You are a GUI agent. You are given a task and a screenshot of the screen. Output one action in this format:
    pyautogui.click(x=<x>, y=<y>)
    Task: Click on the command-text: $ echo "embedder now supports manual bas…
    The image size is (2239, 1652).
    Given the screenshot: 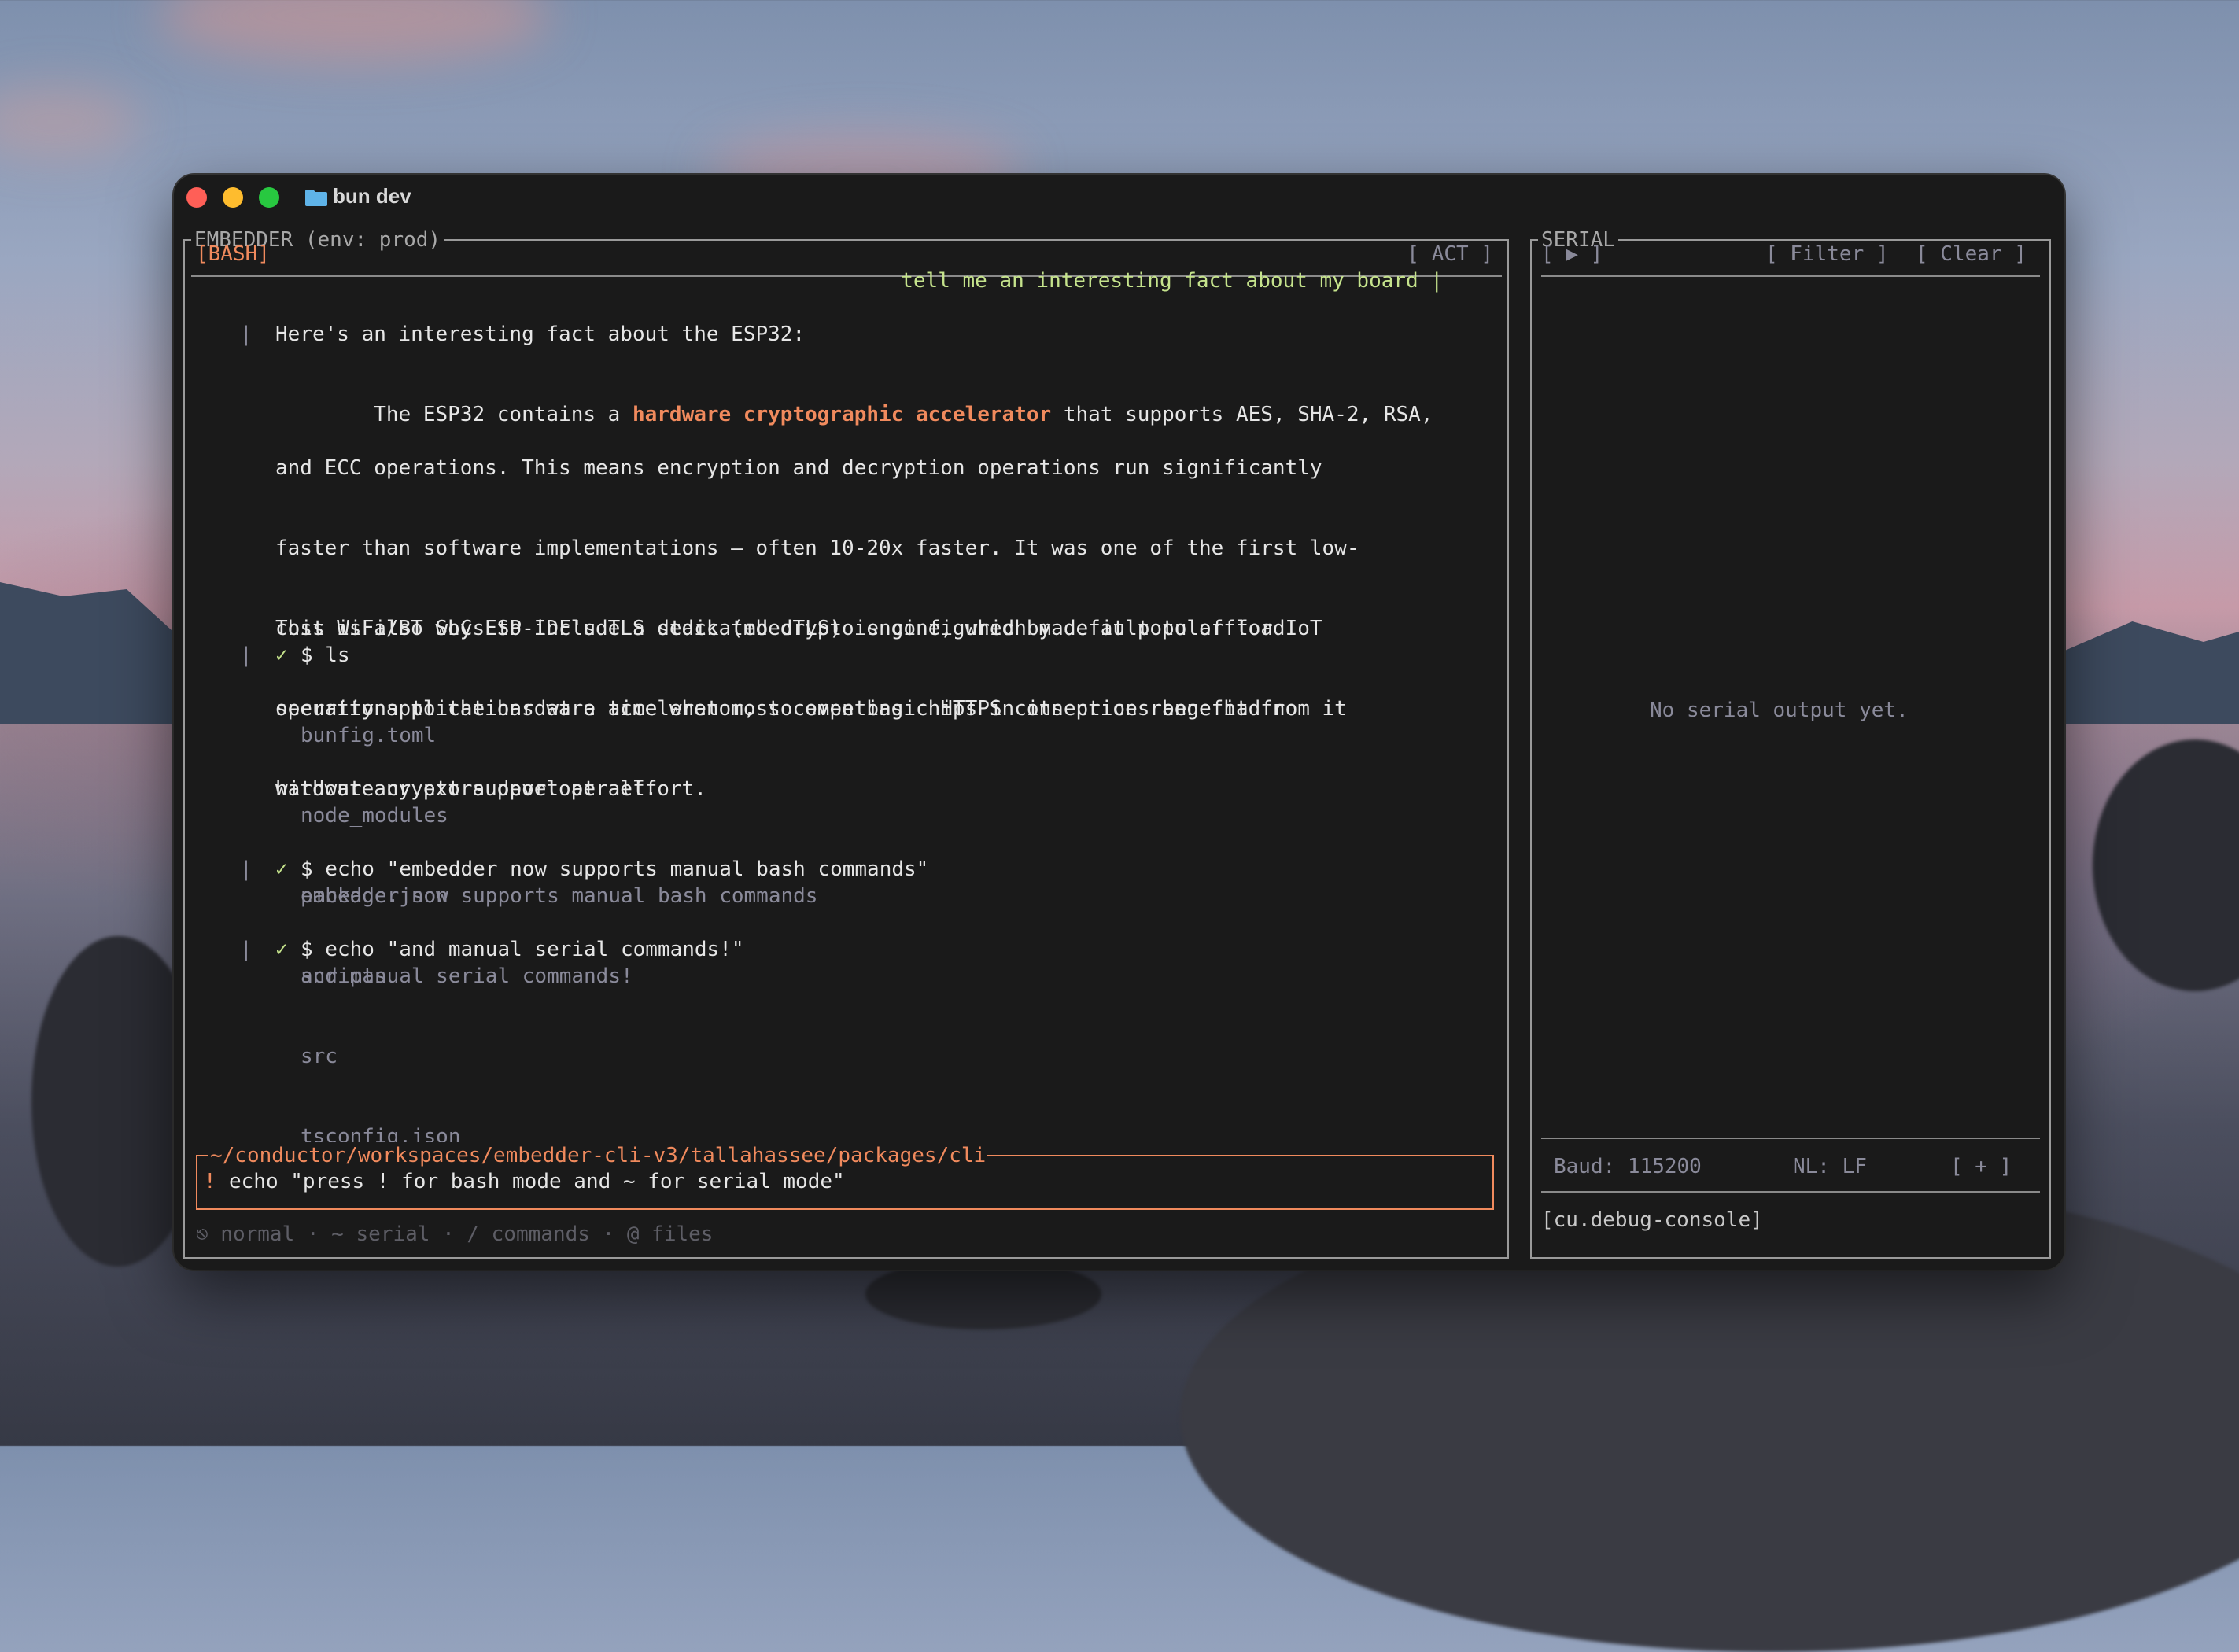 What is the action you would take?
    pyautogui.click(x=615, y=869)
    